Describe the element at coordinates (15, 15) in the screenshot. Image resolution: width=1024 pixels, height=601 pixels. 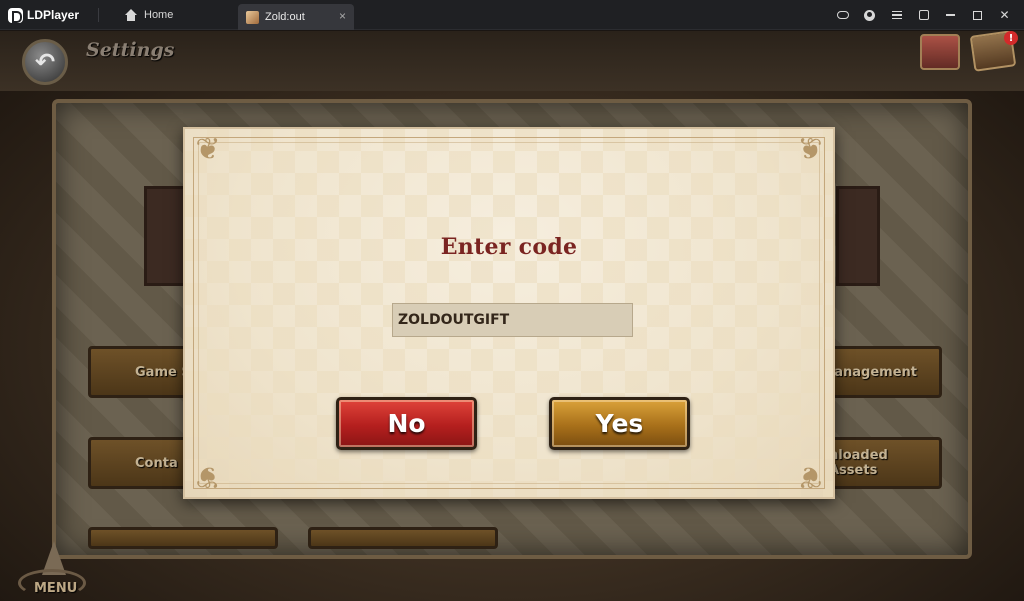
I see `ldplayer-logo-icon` at that location.